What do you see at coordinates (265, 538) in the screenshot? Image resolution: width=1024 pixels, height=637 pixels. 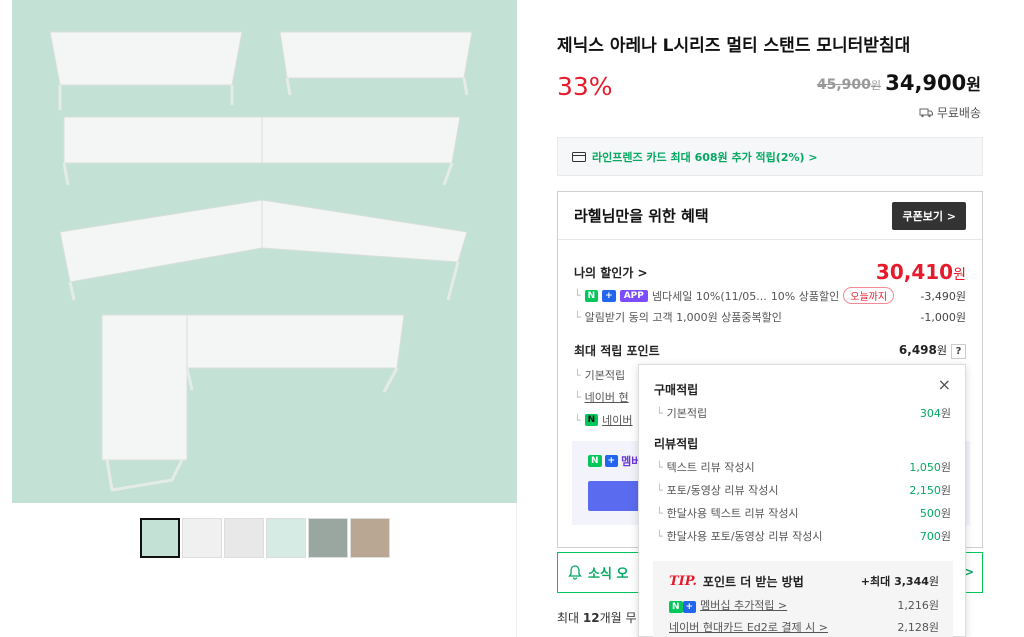 I see `thumbnail-strip` at bounding box center [265, 538].